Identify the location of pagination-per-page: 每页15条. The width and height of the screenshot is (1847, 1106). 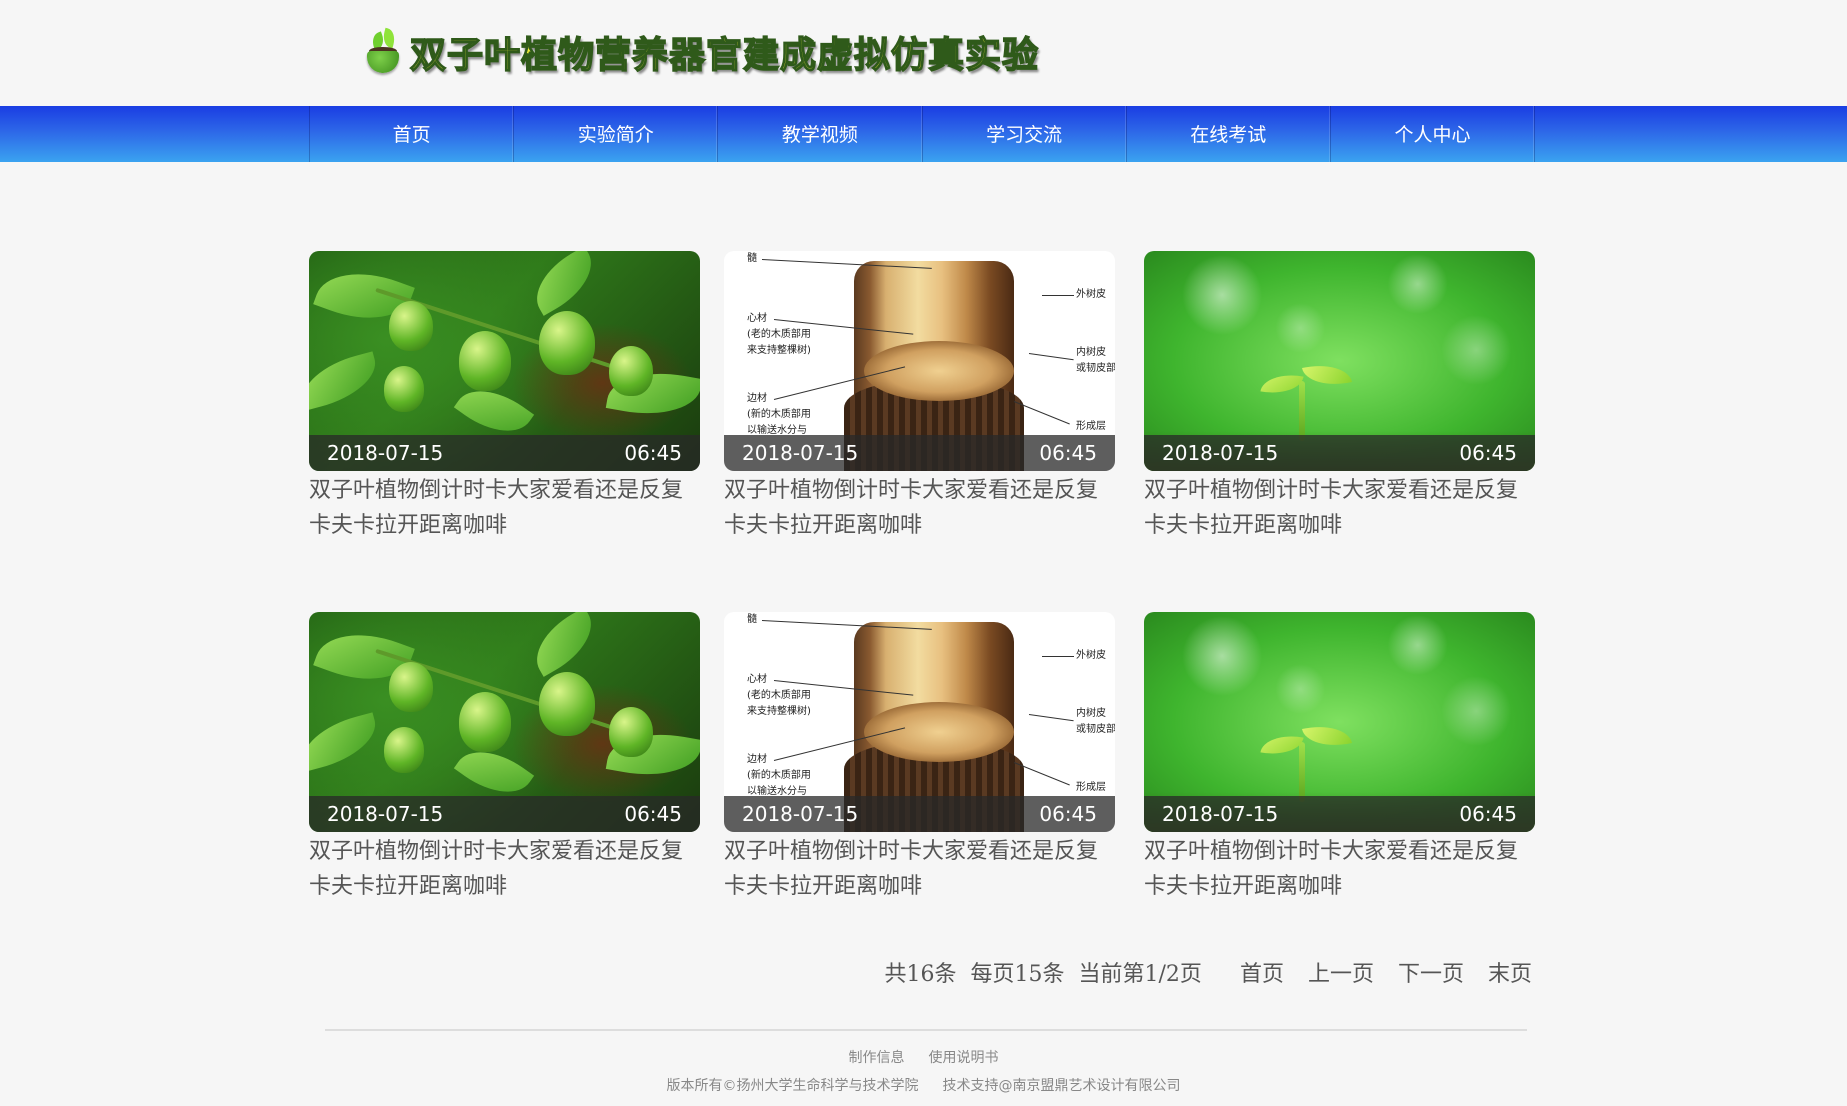
(1017, 974).